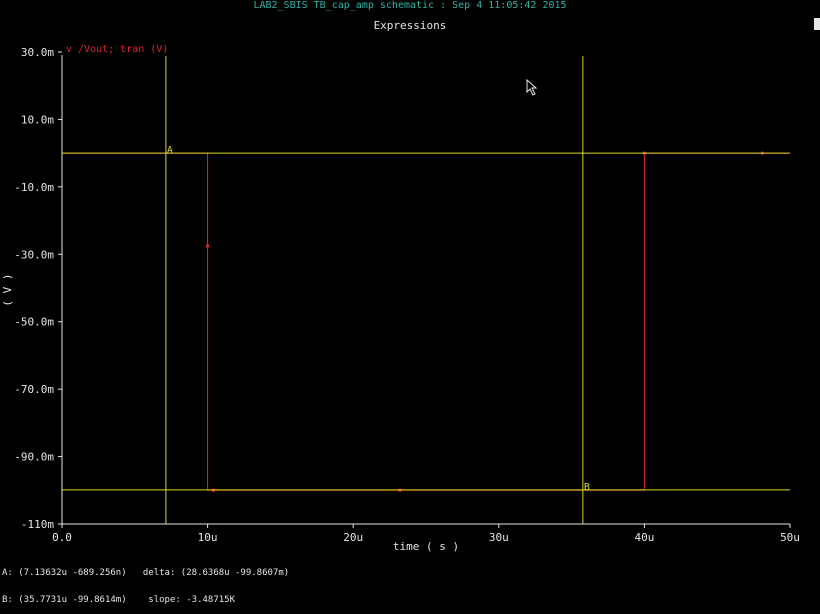 The height and width of the screenshot is (614, 820). Describe the element at coordinates (62, 537) in the screenshot. I see `x-tick-label: 0.0` at that location.